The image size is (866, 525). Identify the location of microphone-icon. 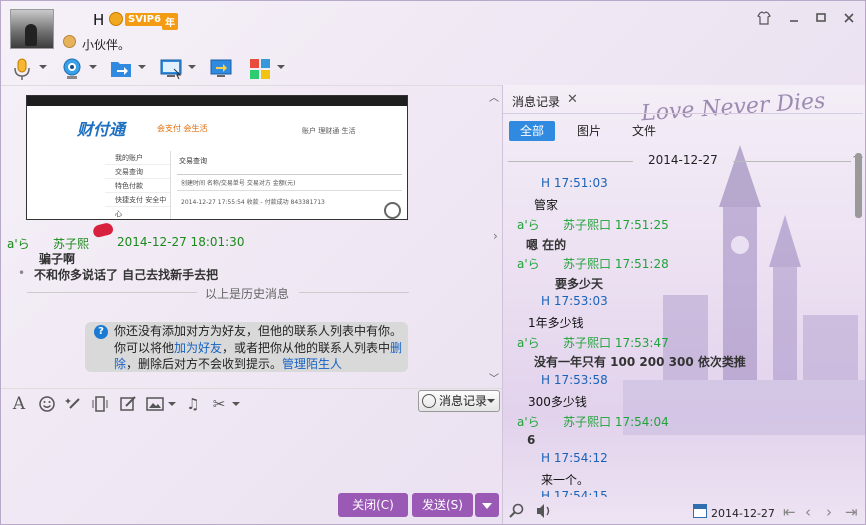
(22, 69).